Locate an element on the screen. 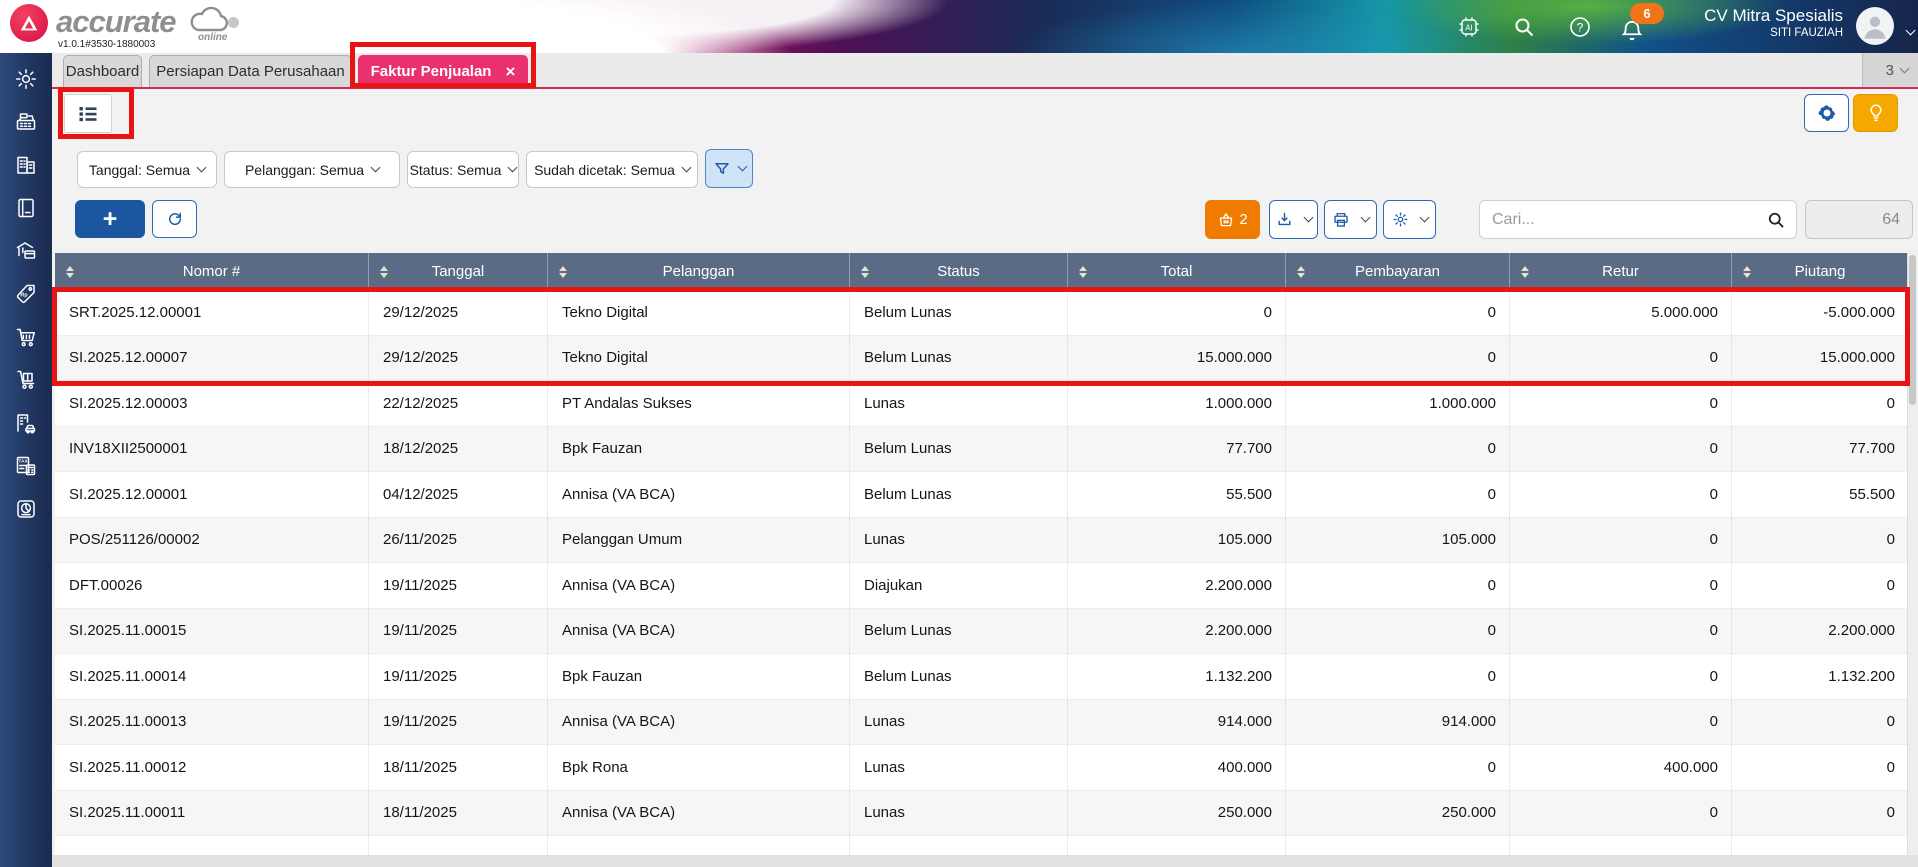 This screenshot has width=1918, height=867. cell-pembayaran: 1.000.000 is located at coordinates (1397, 403).